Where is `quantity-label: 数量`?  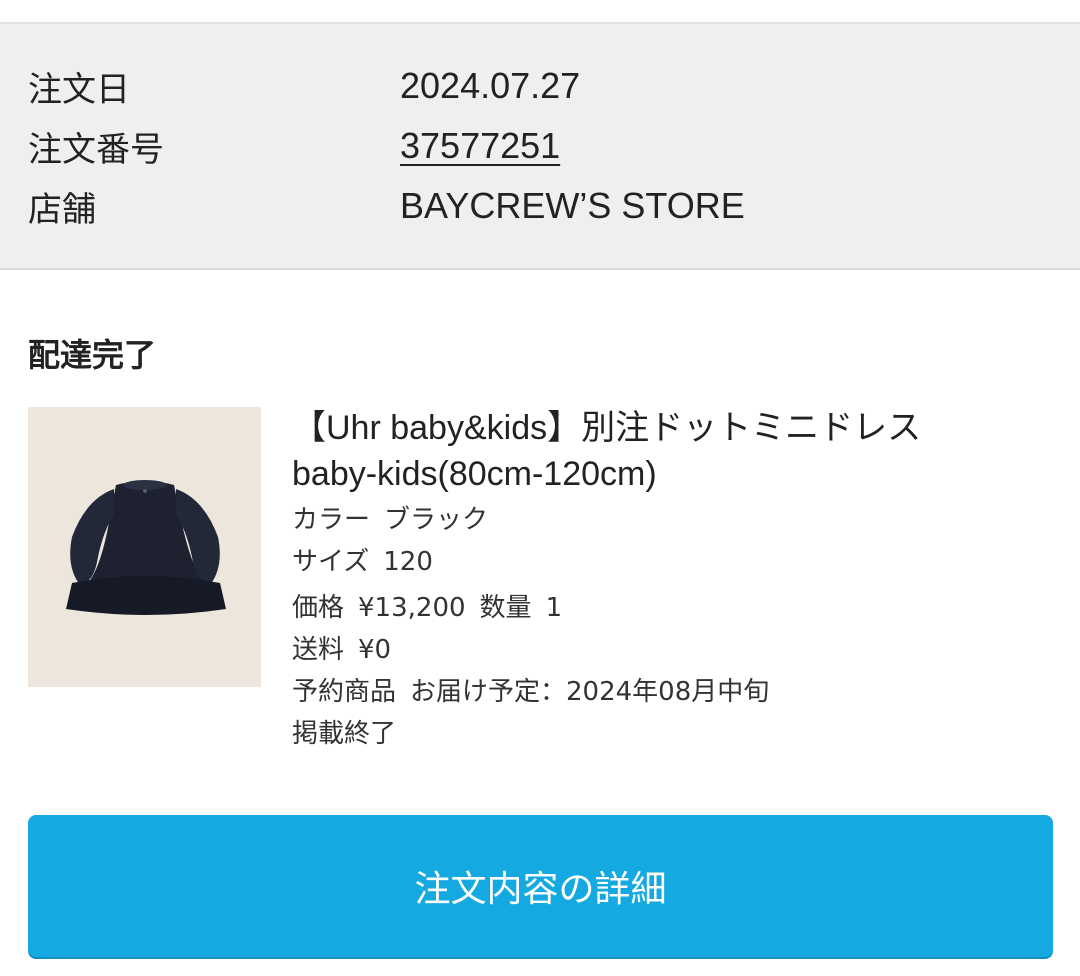 quantity-label: 数量 is located at coordinates (505, 608).